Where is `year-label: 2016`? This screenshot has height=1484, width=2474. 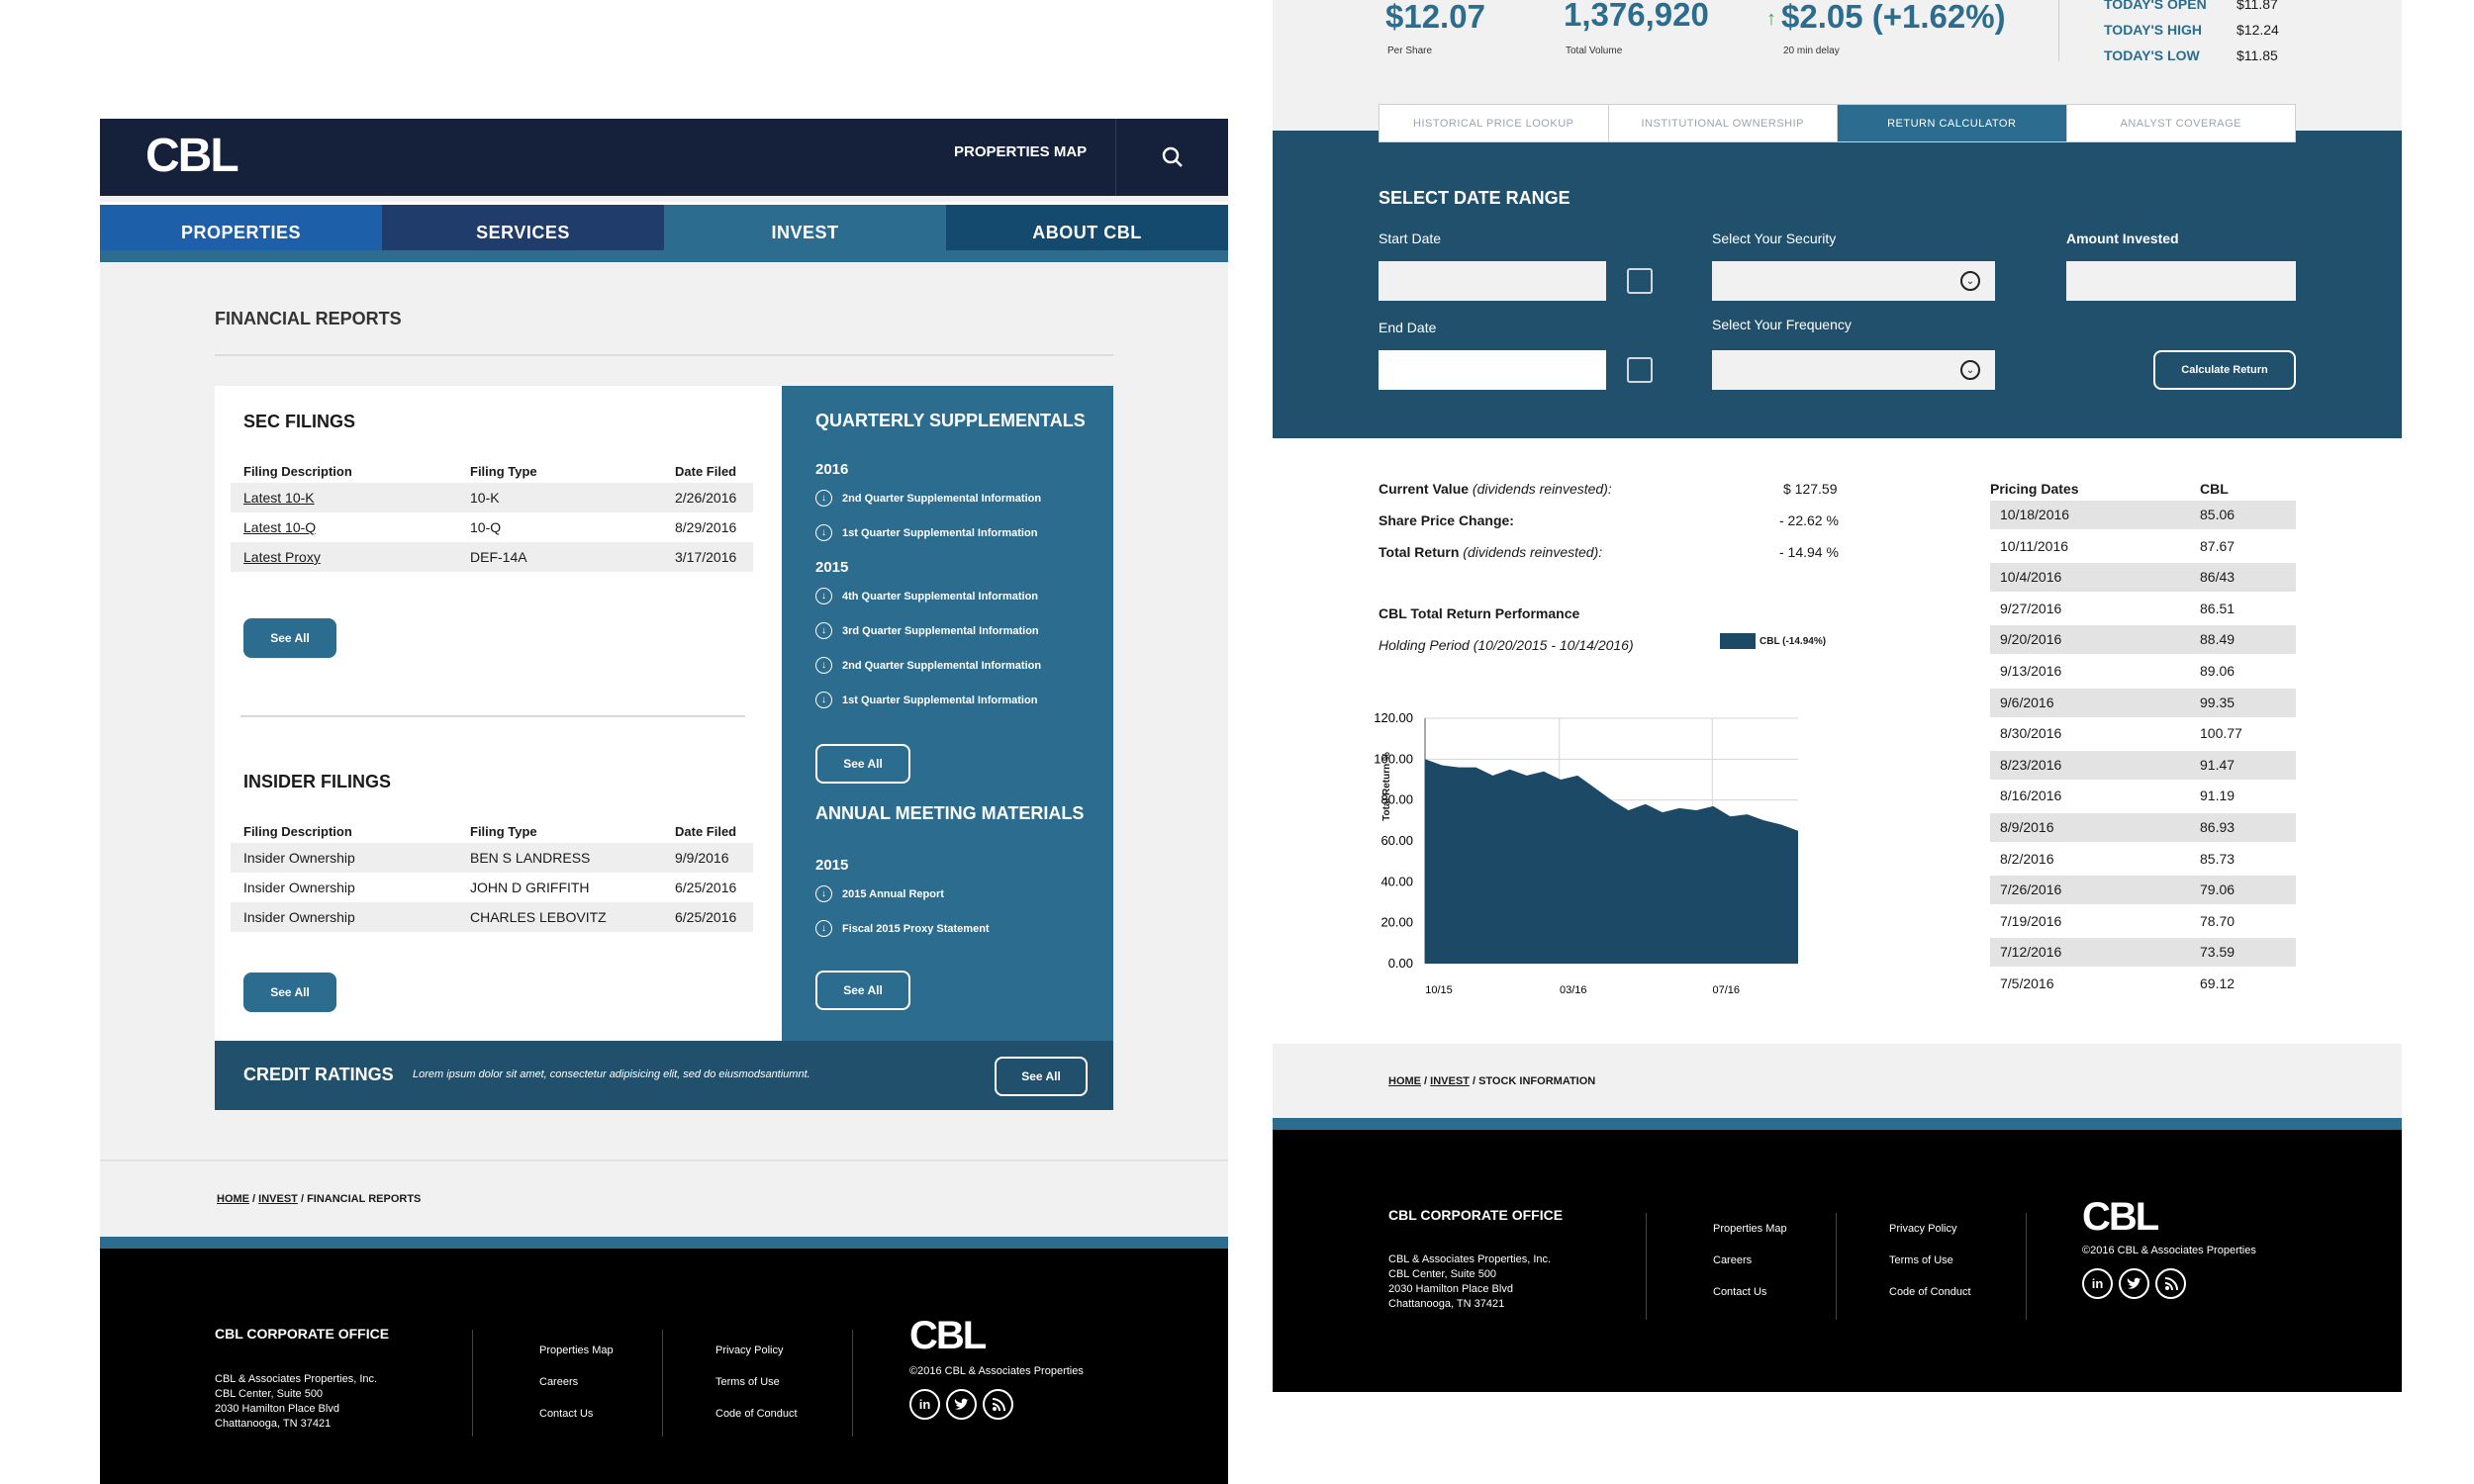
year-label: 2016 is located at coordinates (832, 469).